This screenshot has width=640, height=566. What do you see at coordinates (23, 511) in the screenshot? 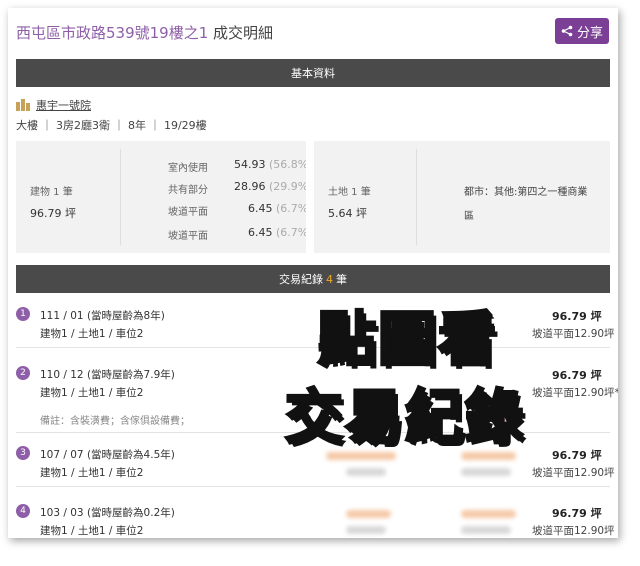
I see `row-index-badge: 4` at bounding box center [23, 511].